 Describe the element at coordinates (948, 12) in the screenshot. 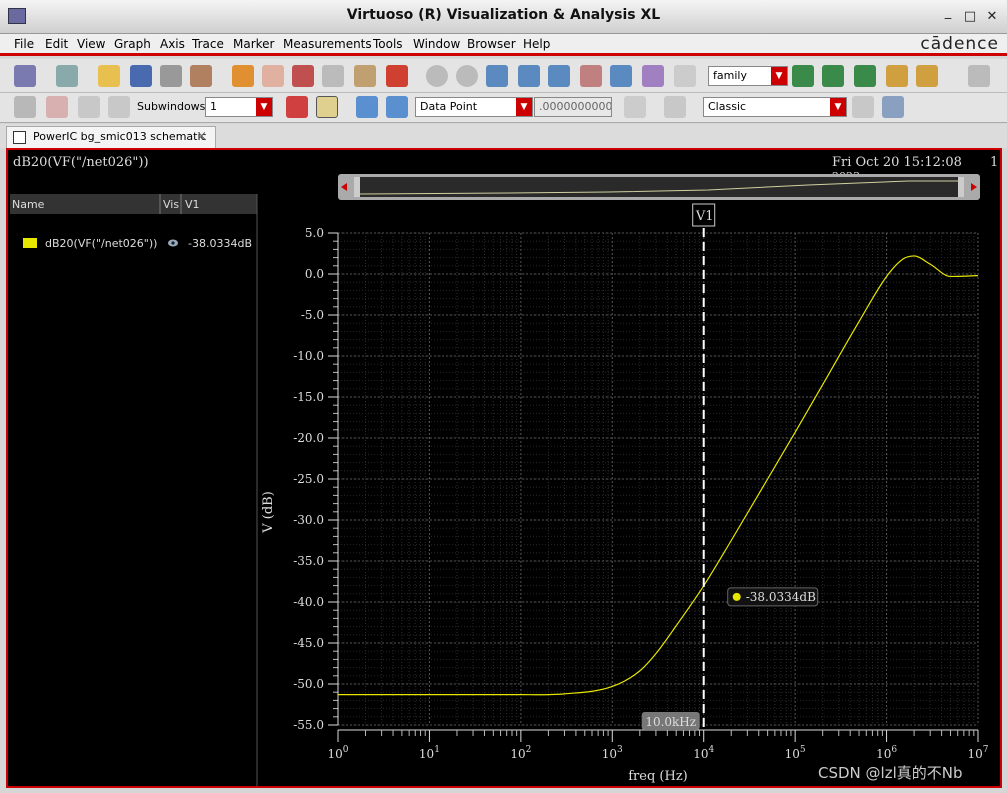

I see `minimize-button: _` at that location.